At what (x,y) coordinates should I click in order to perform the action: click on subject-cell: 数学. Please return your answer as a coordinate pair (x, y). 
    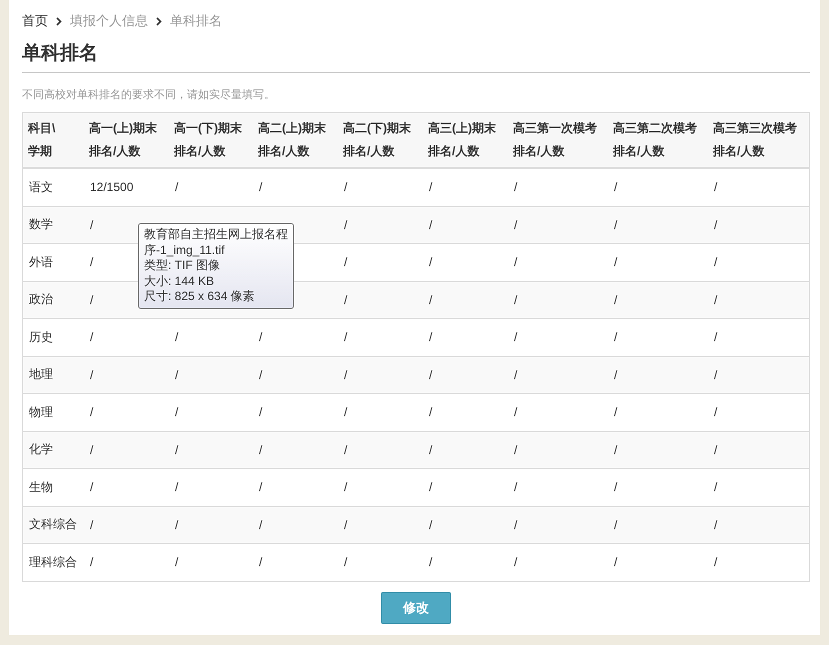
    Looking at the image, I should click on (41, 224).